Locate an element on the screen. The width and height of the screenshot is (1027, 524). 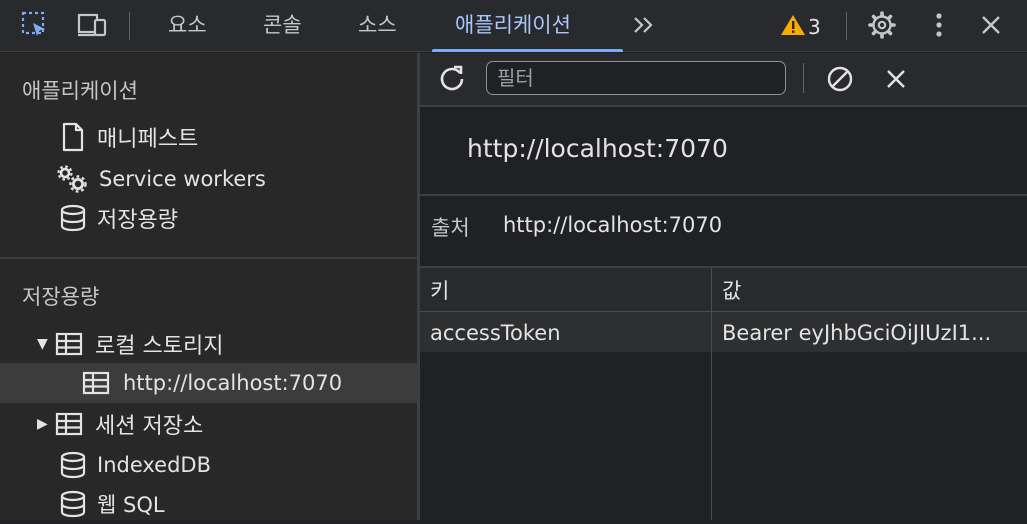
origin-label: 출처 is located at coordinates (450, 228).